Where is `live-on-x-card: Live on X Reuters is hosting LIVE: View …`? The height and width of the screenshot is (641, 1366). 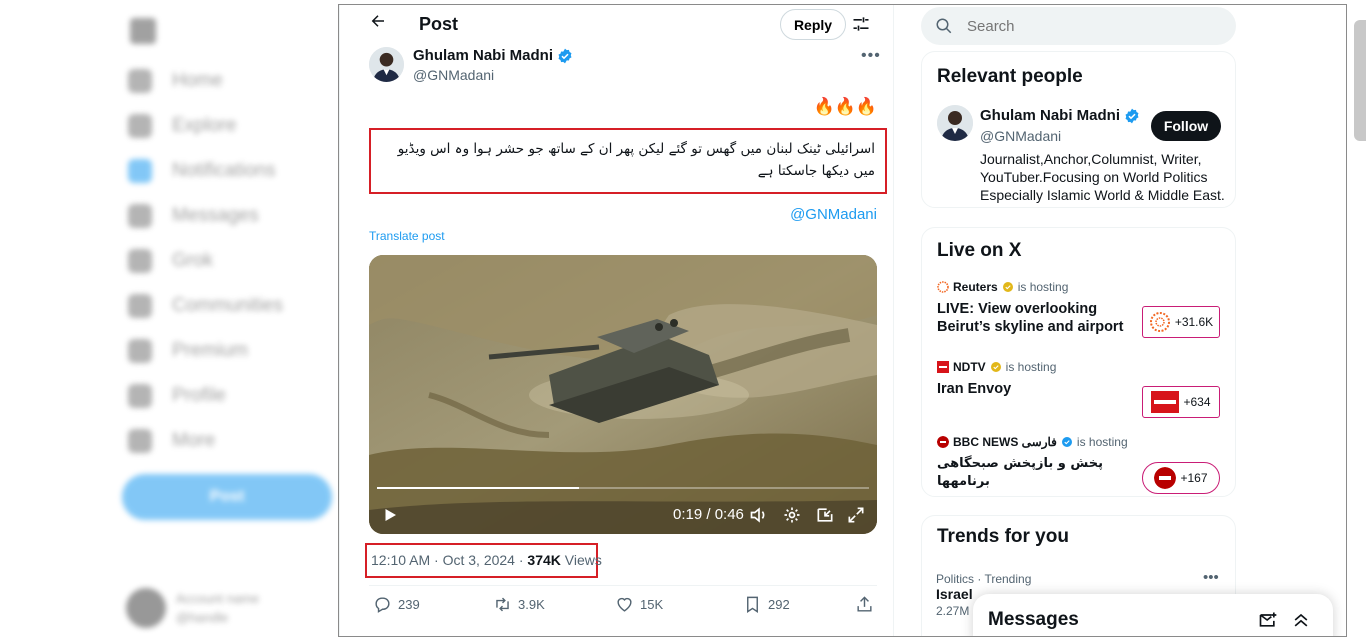
live-on-x-card: Live on X Reuters is hosting LIVE: View … is located at coordinates (1078, 362).